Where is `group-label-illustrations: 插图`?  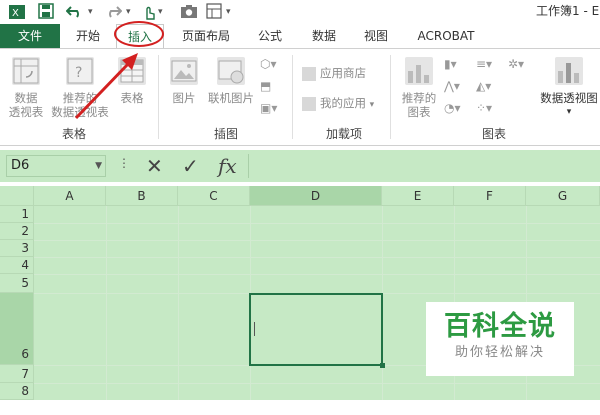
group-label-illustrations: 插图 is located at coordinates (226, 134).